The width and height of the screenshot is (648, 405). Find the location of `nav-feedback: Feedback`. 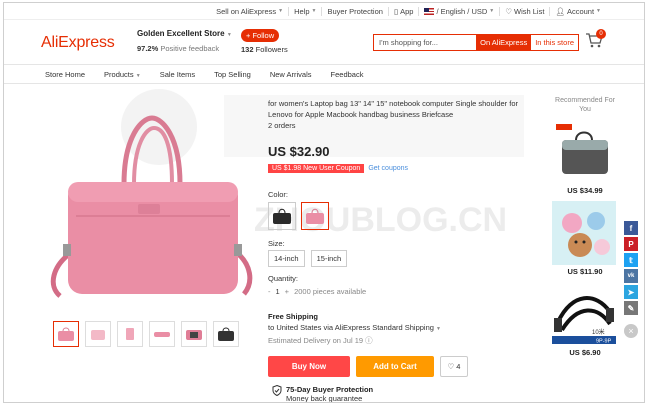

nav-feedback: Feedback is located at coordinates (347, 74).